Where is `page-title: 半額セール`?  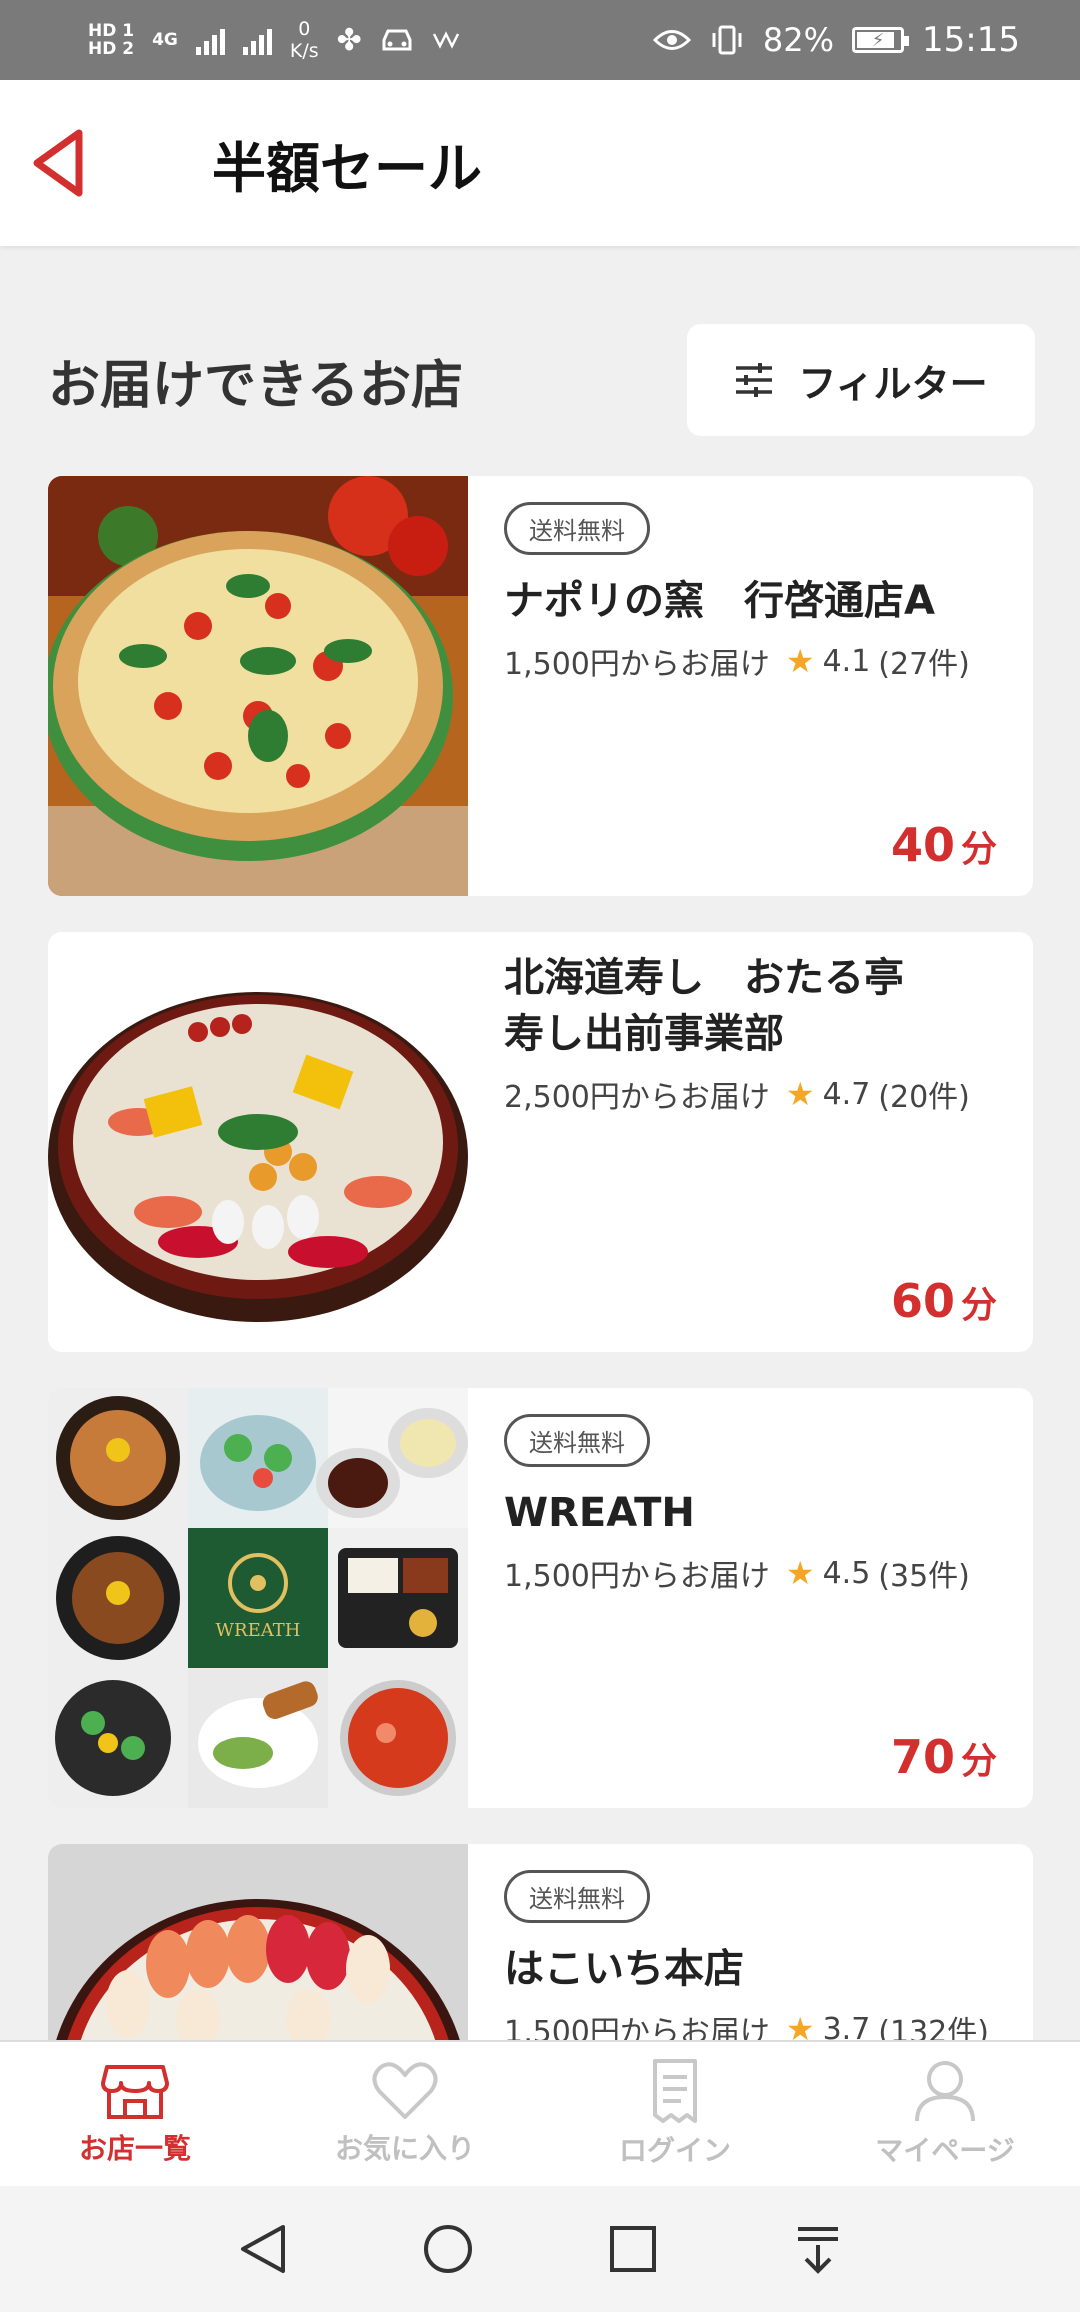
page-title: 半額セール is located at coordinates (347, 168).